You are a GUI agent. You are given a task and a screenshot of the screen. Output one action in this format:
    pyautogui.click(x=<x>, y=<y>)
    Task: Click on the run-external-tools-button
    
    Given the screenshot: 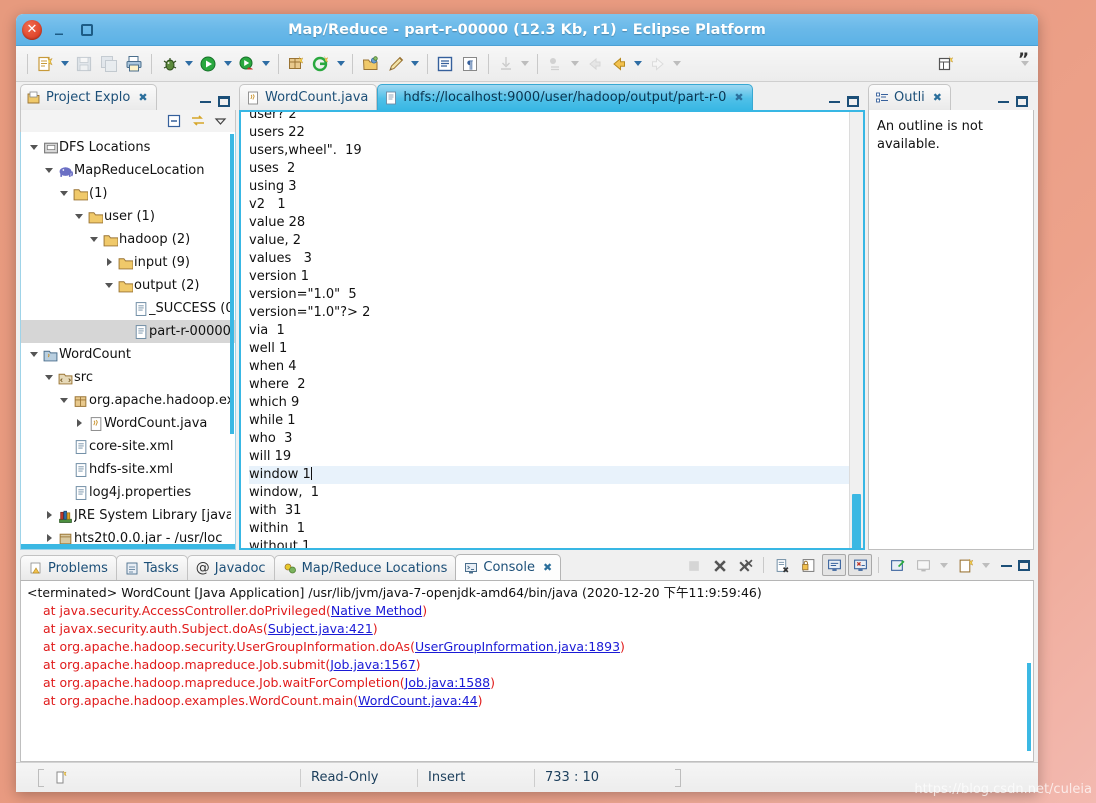 What is the action you would take?
    pyautogui.click(x=246, y=64)
    